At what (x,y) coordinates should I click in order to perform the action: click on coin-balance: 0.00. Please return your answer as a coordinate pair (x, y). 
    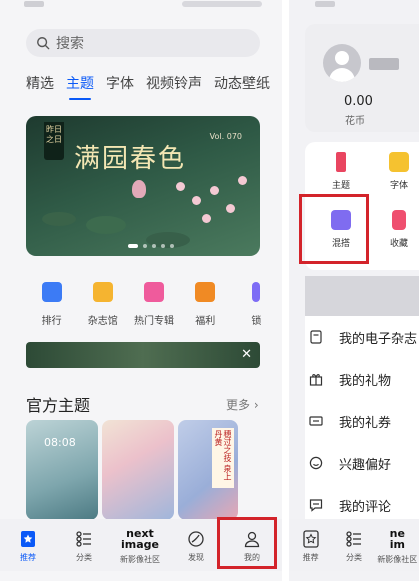
    Looking at the image, I should click on (358, 101).